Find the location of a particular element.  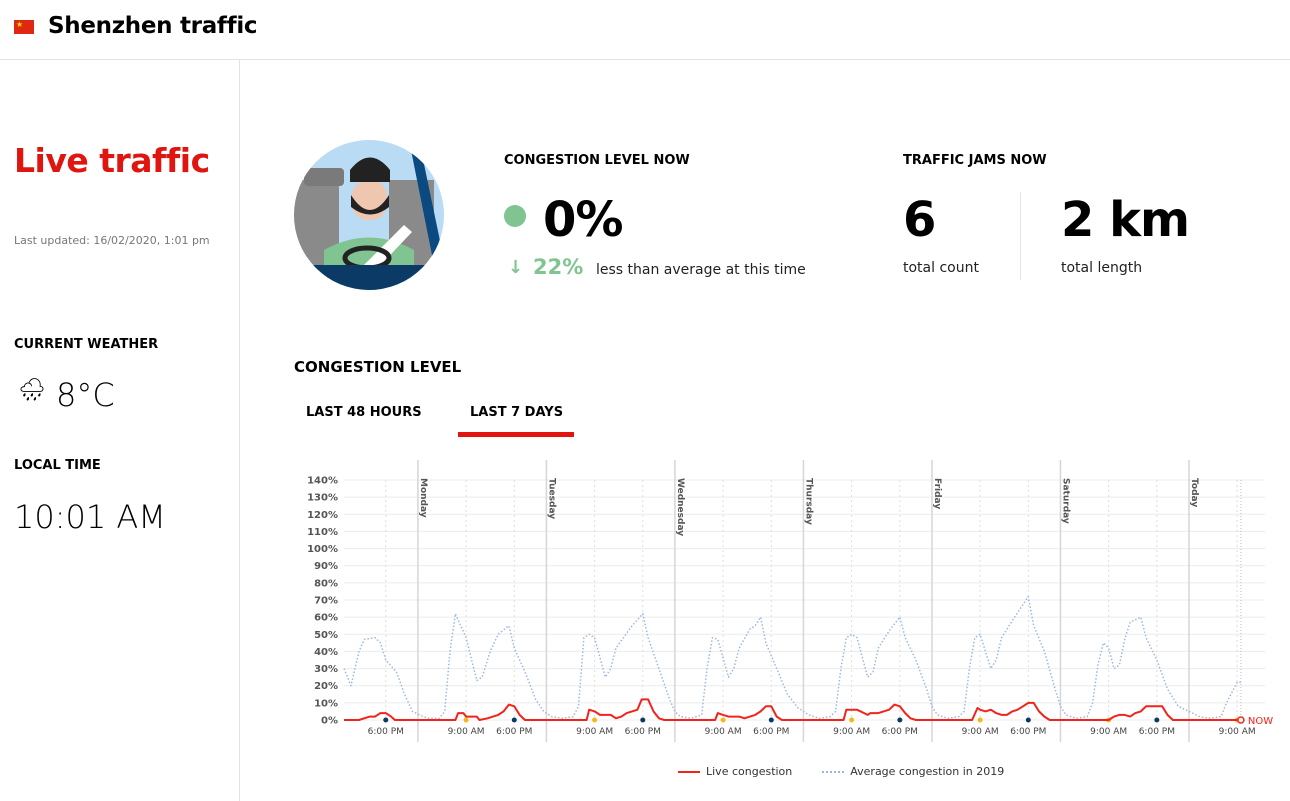

local-time-heading: LOCAL TIME is located at coordinates (57, 465).